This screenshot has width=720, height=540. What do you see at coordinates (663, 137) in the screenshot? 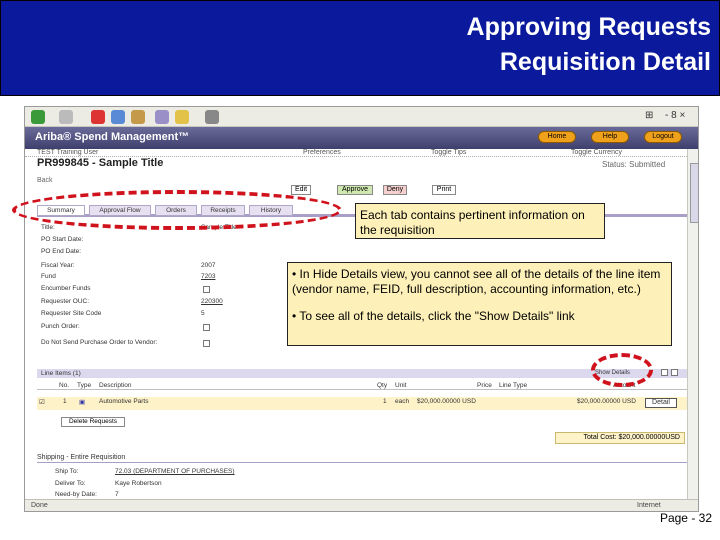
I see `logout-button: Logout` at bounding box center [663, 137].